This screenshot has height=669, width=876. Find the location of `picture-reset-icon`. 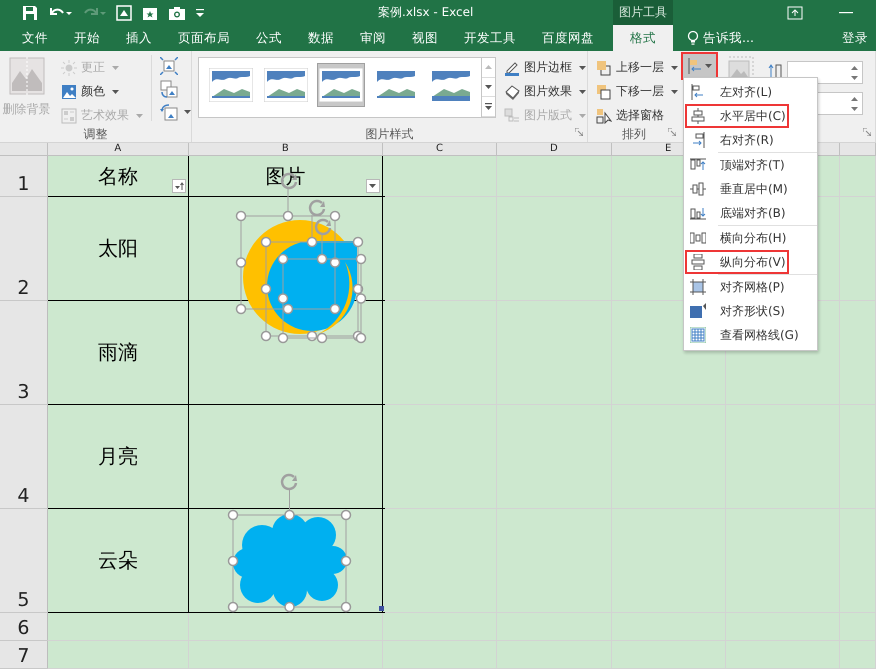

picture-reset-icon is located at coordinates (169, 112).